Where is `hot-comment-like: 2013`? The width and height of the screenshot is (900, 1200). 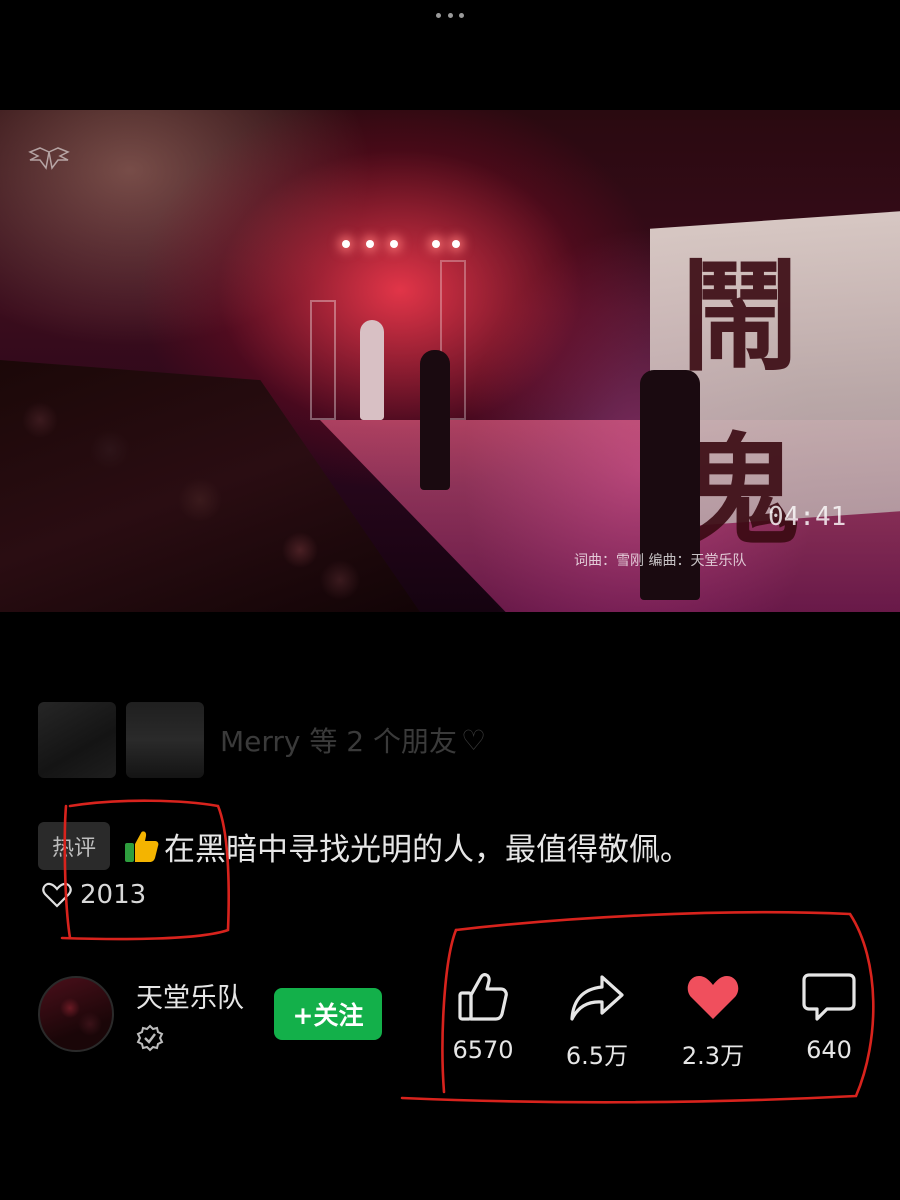
hot-comment-like: 2013 is located at coordinates (94, 895).